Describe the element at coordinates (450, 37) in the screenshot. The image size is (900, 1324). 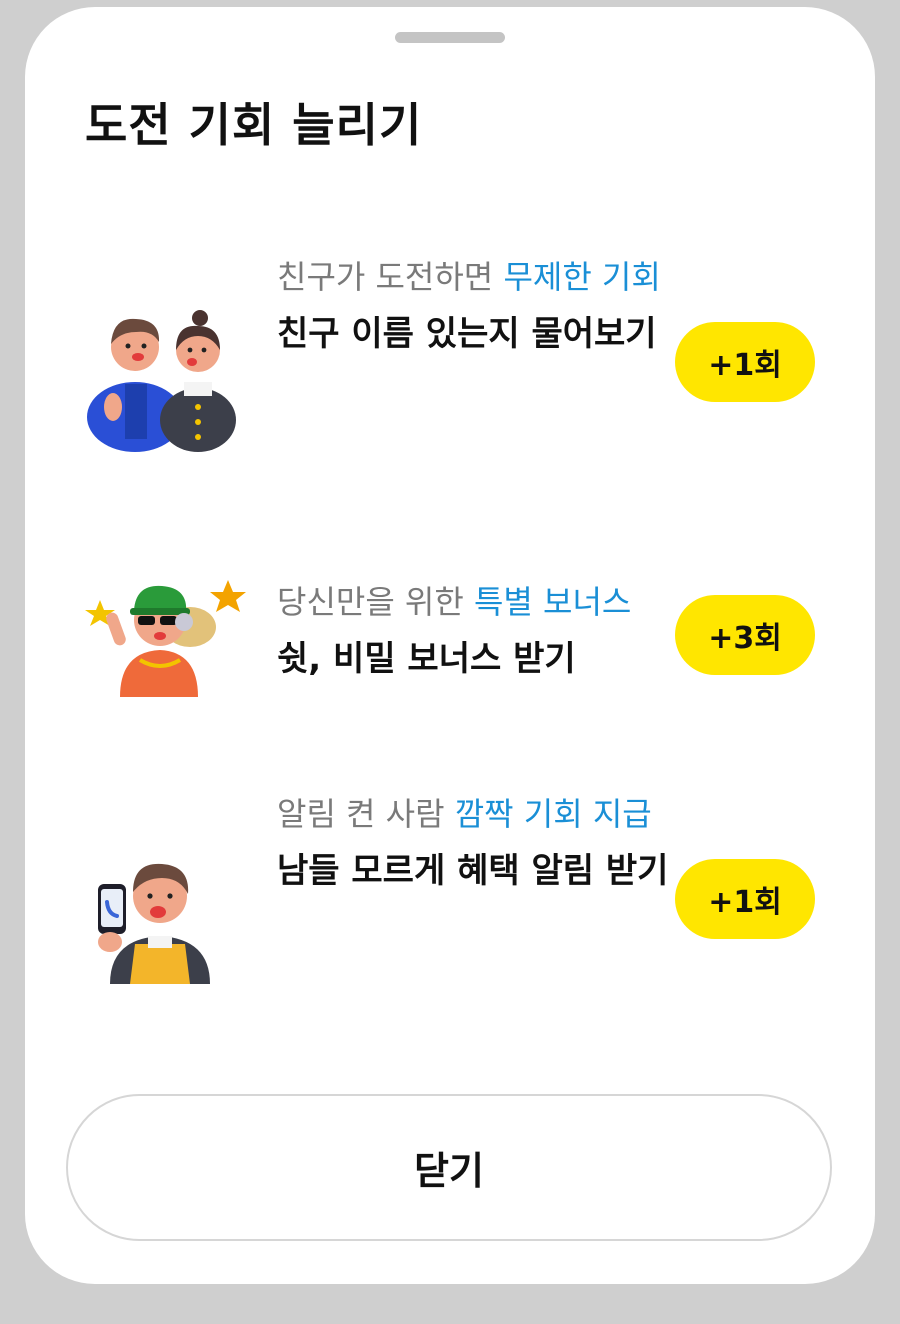
I see `drag-handle` at that location.